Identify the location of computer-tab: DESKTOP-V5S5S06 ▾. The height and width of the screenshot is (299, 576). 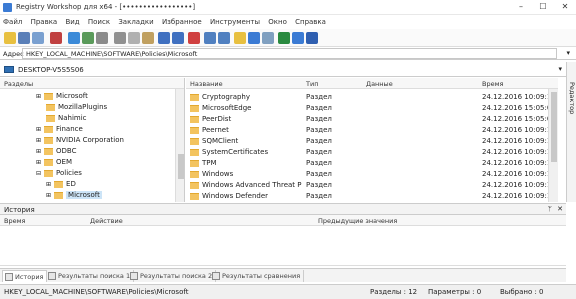
(283, 69).